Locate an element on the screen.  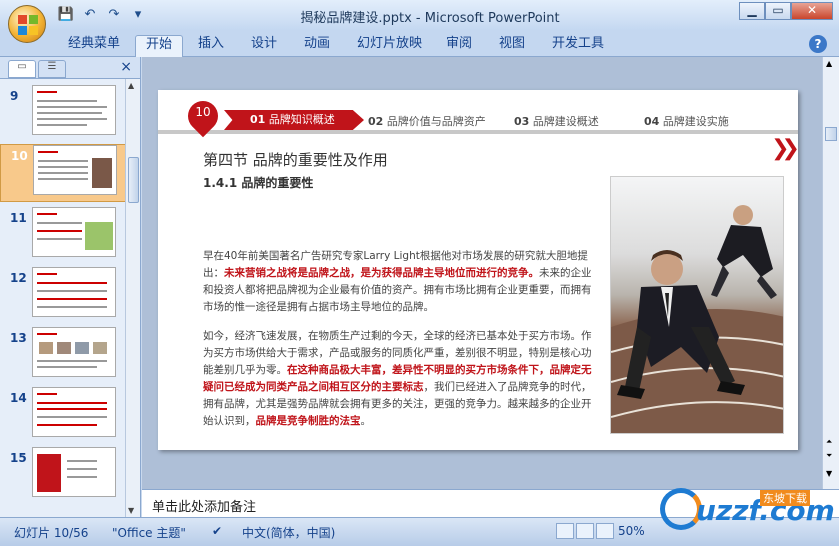
slide-number: 11 is located at coordinates (18, 218).